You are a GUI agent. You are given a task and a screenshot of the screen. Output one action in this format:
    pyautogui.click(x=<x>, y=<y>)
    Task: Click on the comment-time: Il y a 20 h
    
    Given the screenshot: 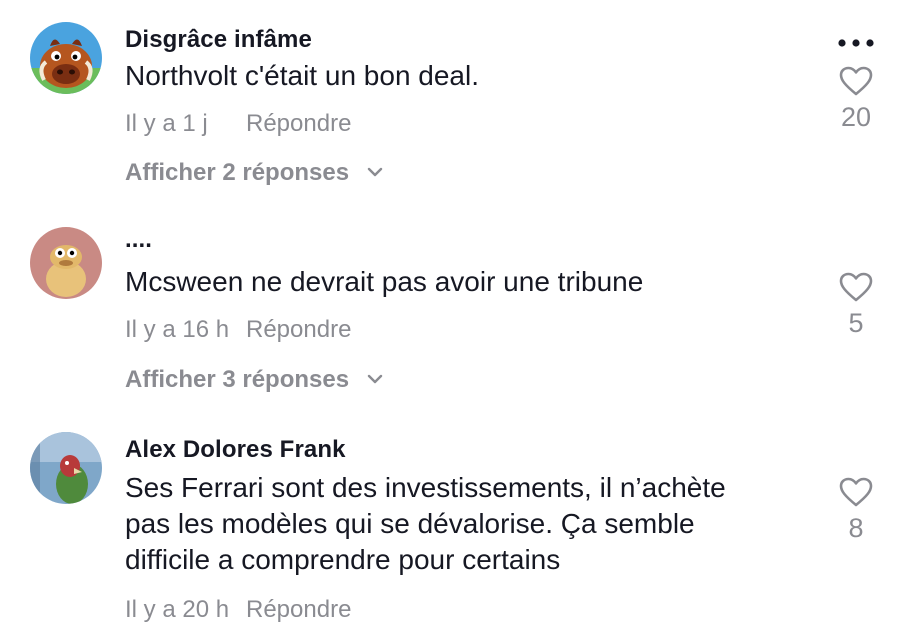 What is the action you would take?
    pyautogui.click(x=177, y=609)
    